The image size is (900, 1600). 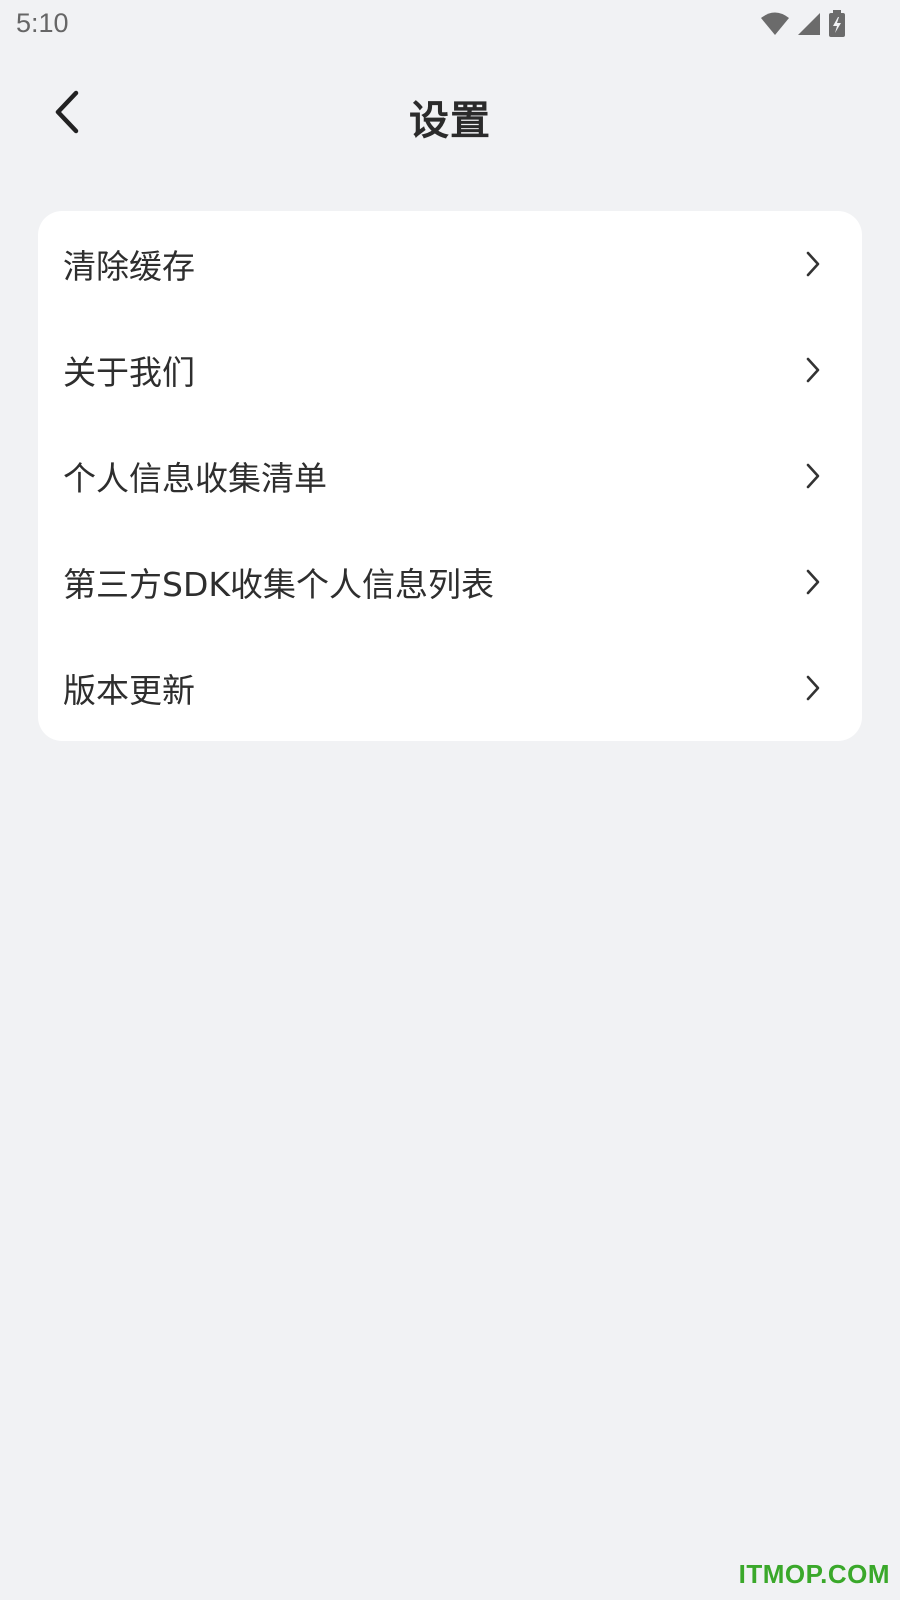 What do you see at coordinates (837, 26) in the screenshot?
I see `battery-charging-icon` at bounding box center [837, 26].